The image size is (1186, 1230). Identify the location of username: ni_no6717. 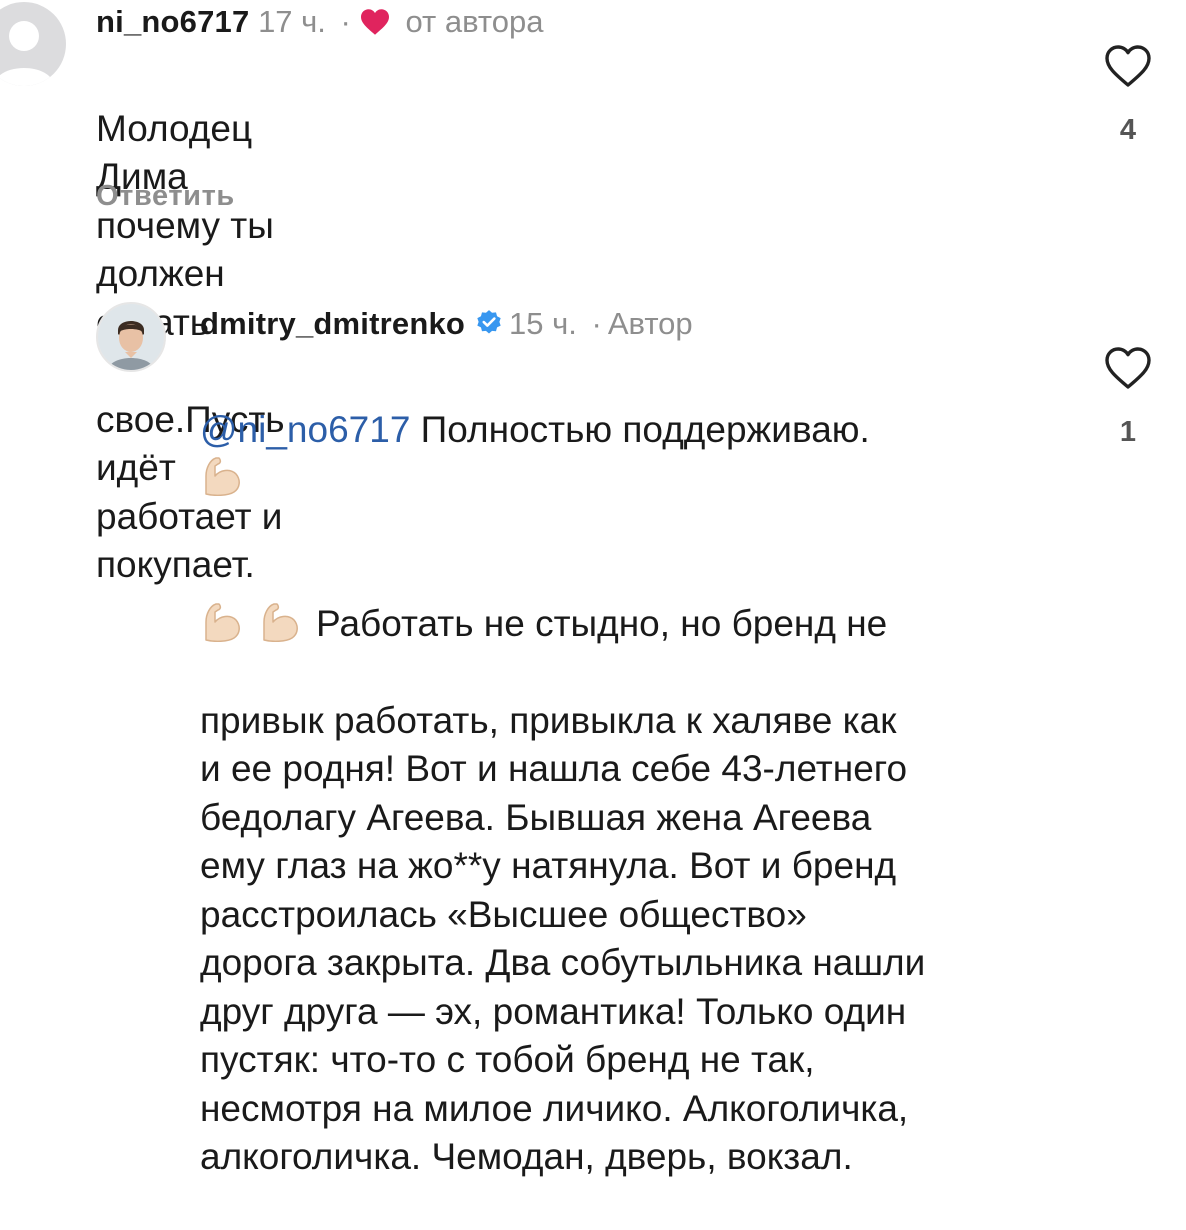
(172, 21).